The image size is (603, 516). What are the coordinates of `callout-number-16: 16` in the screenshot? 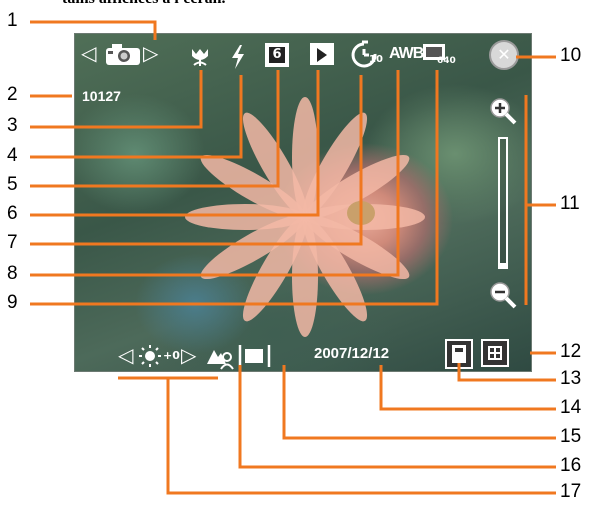 It's located at (571, 465).